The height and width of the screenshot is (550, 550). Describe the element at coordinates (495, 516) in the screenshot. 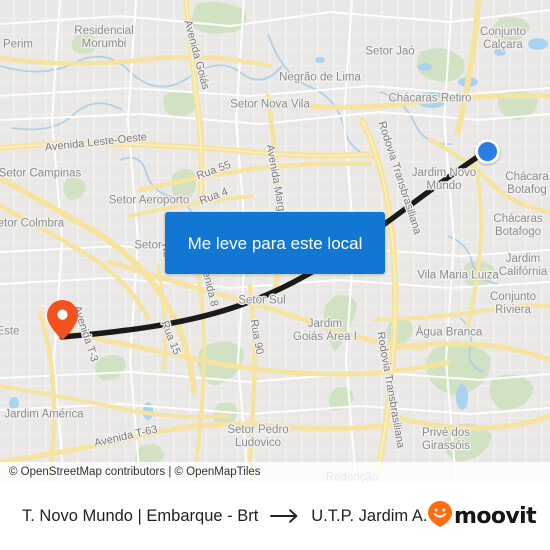

I see `moovit-wordmark: moovit` at that location.